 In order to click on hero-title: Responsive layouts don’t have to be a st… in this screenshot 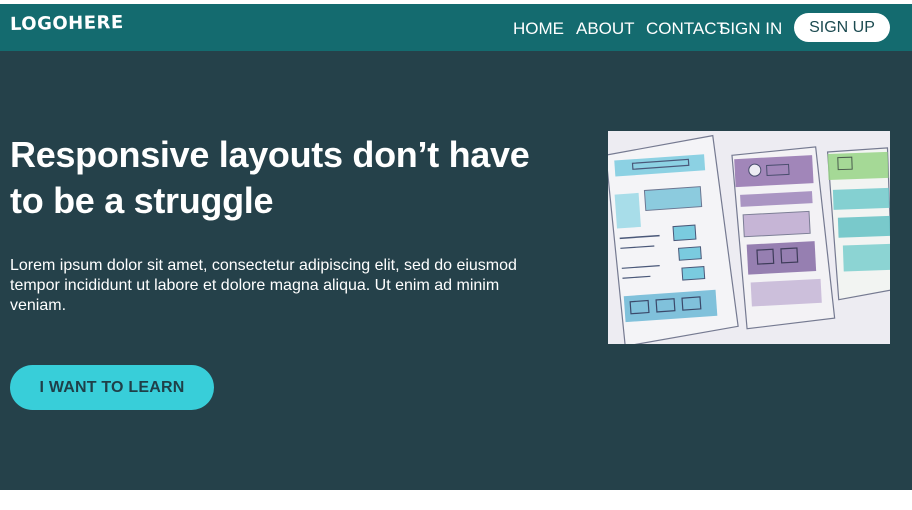, I will do `click(270, 177)`.